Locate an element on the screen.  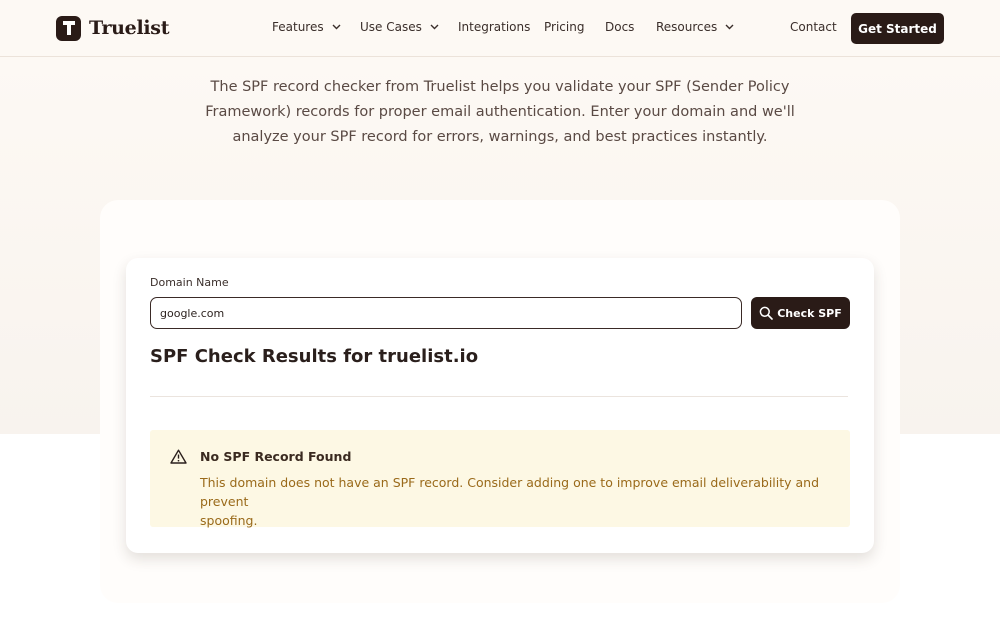
get-started-button: Get Started is located at coordinates (897, 28).